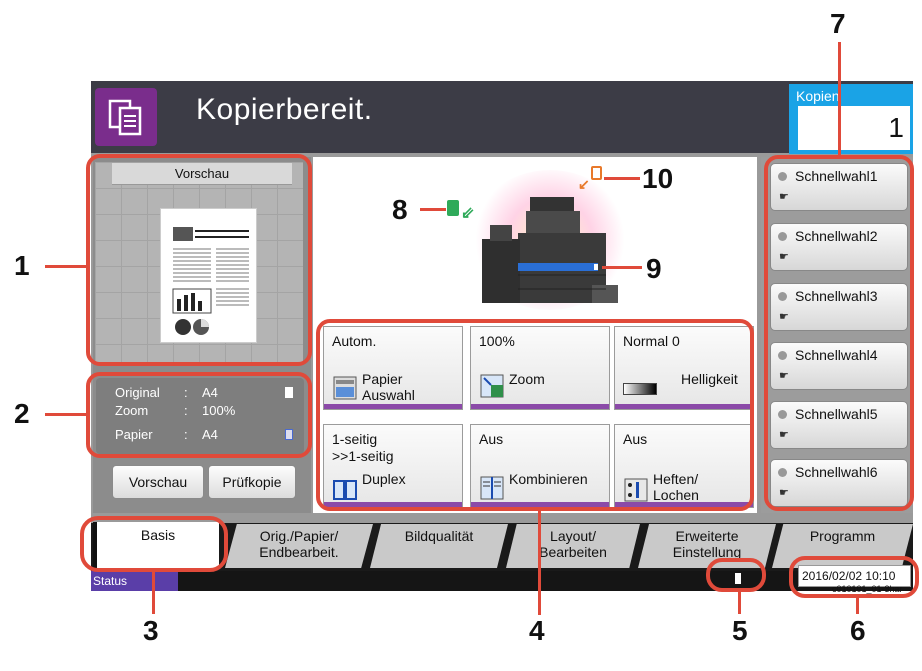 Image resolution: width=922 pixels, height=671 pixels. I want to click on callout-9-line, so click(622, 267).